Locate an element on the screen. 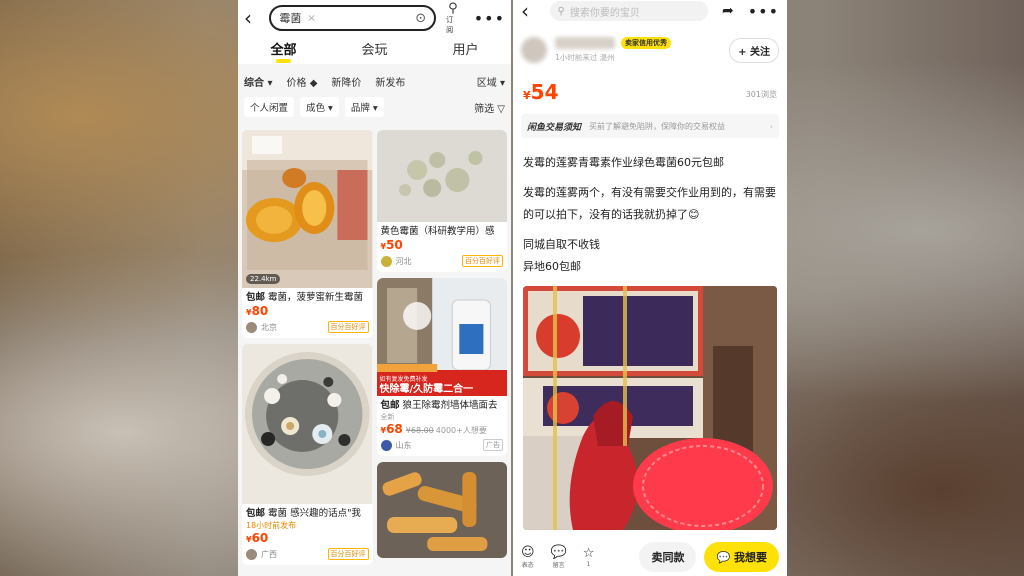 This screenshot has width=1024, height=576. clear-icon: × is located at coordinates (311, 18).